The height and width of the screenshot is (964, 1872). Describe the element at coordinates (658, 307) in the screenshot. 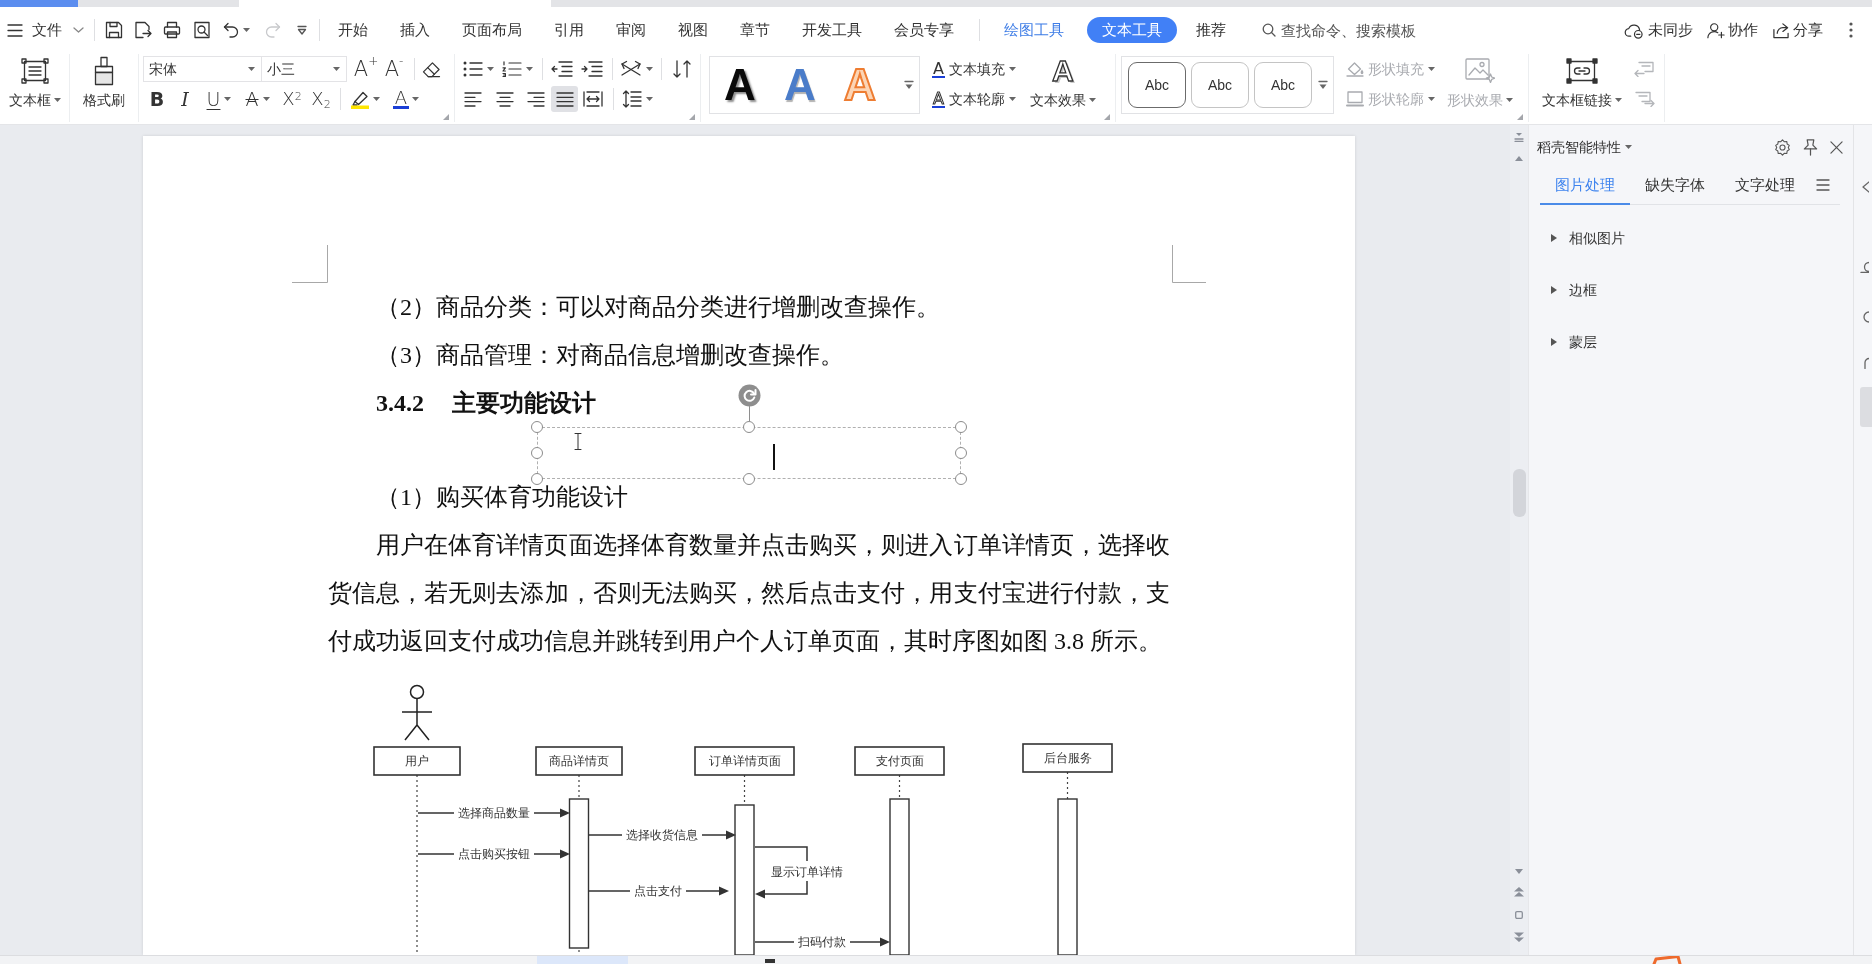

I see `list-item-text: （2）商品分类：可以对商品分类进行增删改查操作。` at that location.